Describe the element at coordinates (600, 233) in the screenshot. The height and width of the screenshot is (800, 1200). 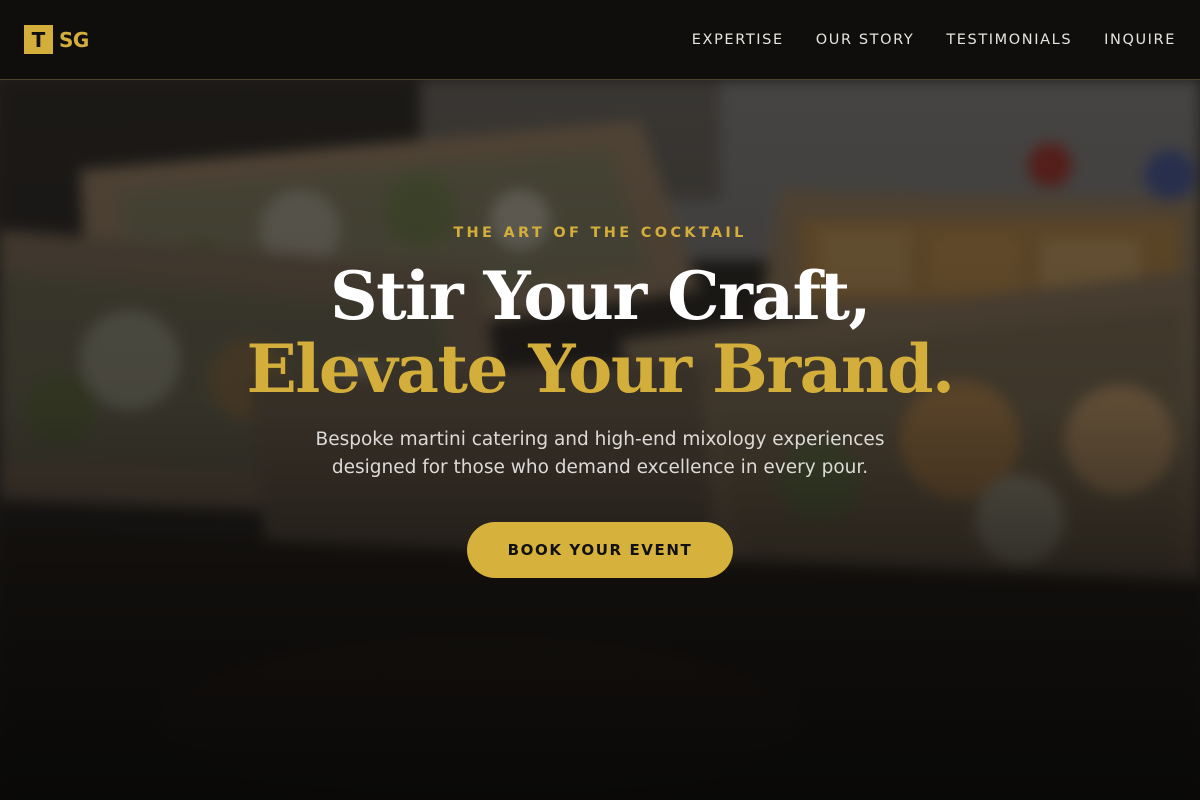
I see `hero-eyebrow: THE ART OF THE COCKTAIL` at that location.